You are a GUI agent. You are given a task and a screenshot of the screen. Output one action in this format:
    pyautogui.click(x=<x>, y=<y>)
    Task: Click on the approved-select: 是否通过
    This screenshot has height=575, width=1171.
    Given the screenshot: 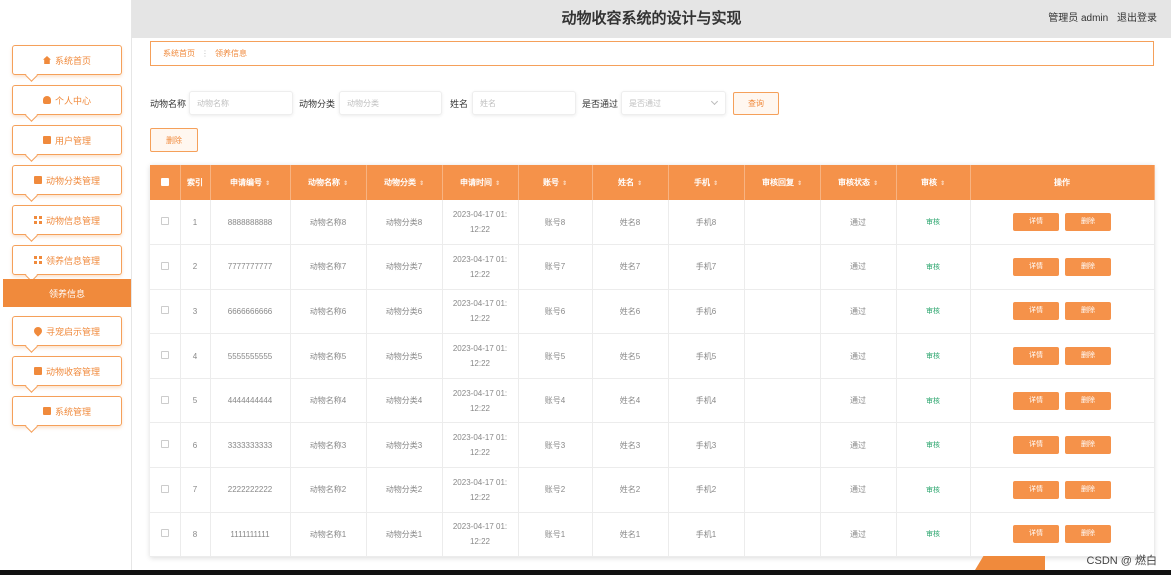 What is the action you would take?
    pyautogui.click(x=673, y=103)
    